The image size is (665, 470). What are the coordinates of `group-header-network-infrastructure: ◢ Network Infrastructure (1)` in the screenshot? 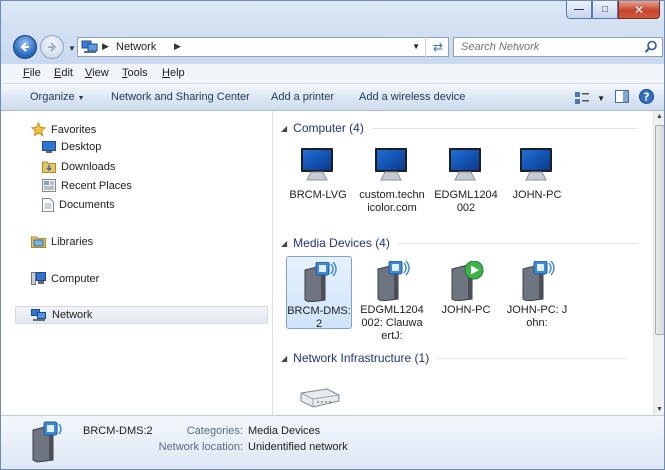 It's located at (454, 358).